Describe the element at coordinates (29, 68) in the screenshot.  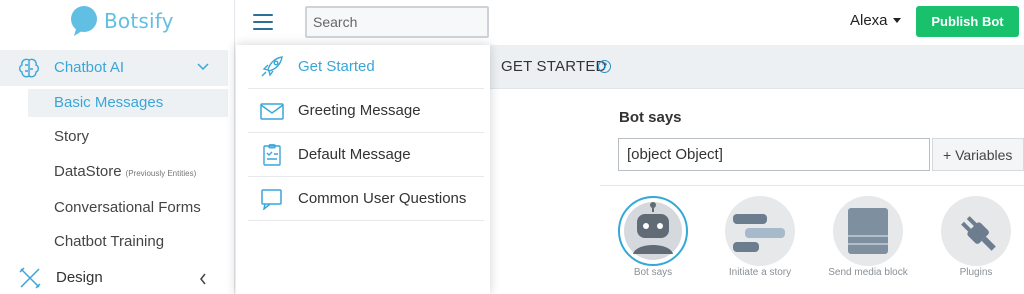
I see `brain-icon` at that location.